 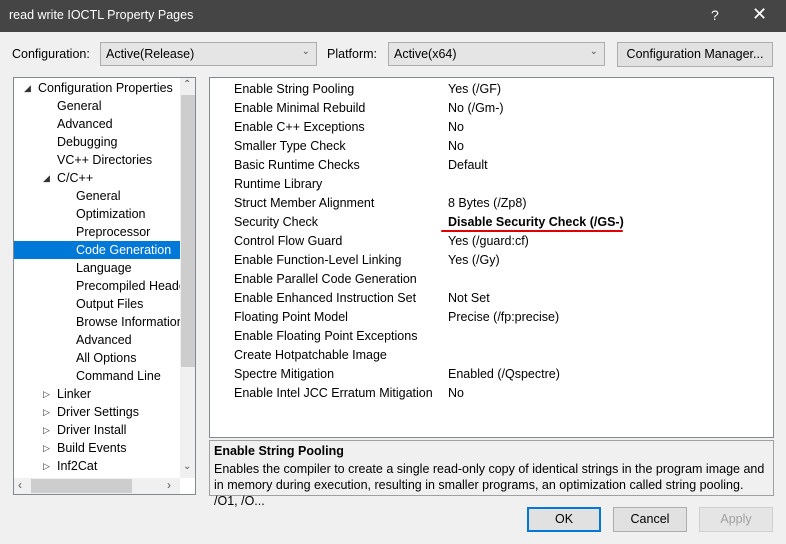 I want to click on tree-item: ▷ Build Events, so click(x=97, y=448).